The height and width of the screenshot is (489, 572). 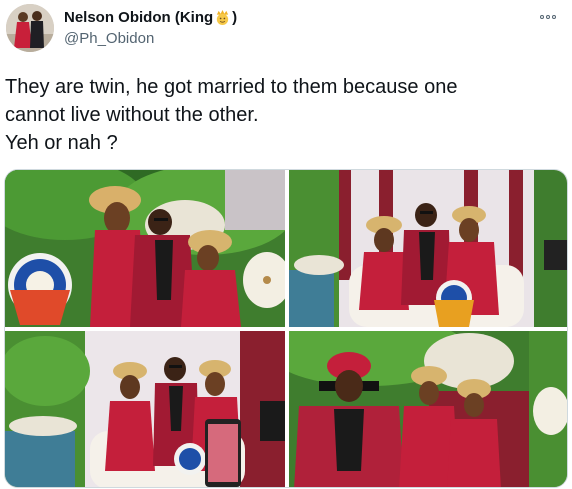 What do you see at coordinates (222, 17) in the screenshot?
I see `crown-face-emoji-icon` at bounding box center [222, 17].